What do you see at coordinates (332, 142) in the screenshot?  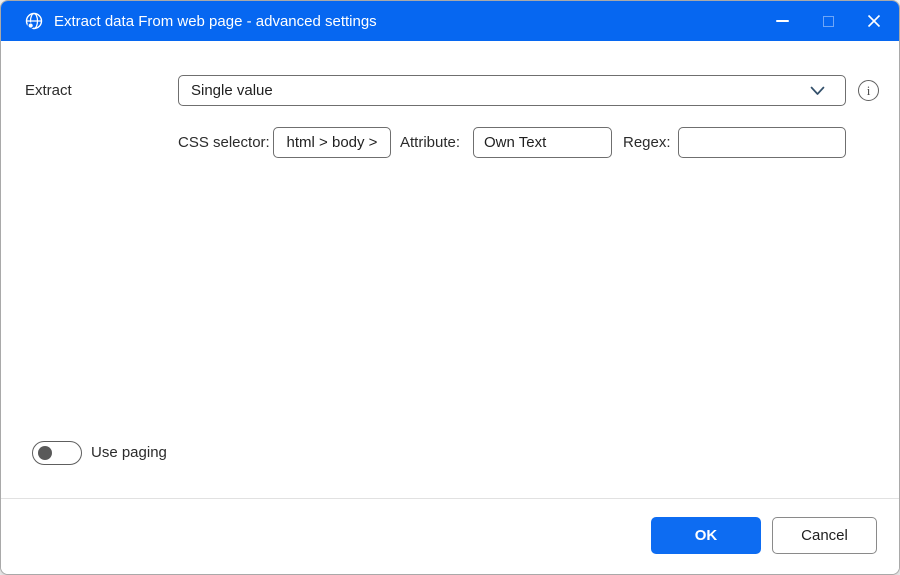 I see `css-selector-field: html > body >` at bounding box center [332, 142].